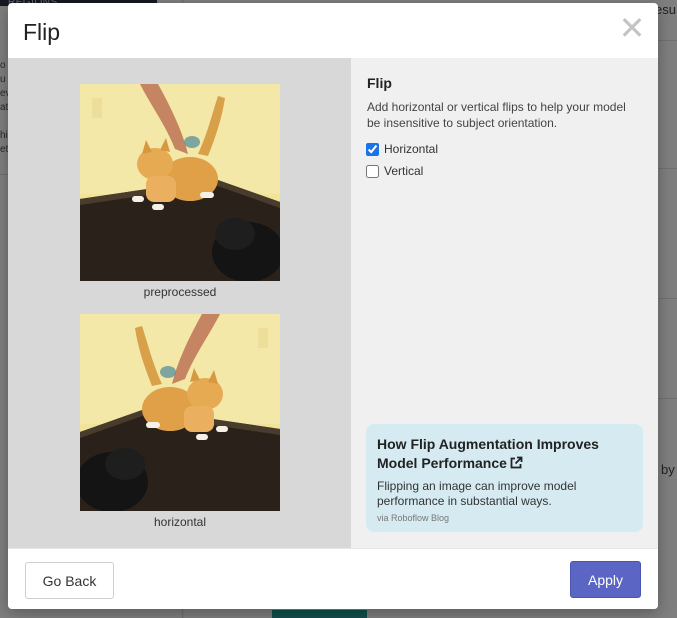 Image resolution: width=677 pixels, height=618 pixels. Describe the element at coordinates (180, 292) in the screenshot. I see `preview-caption: preprocessed` at that location.